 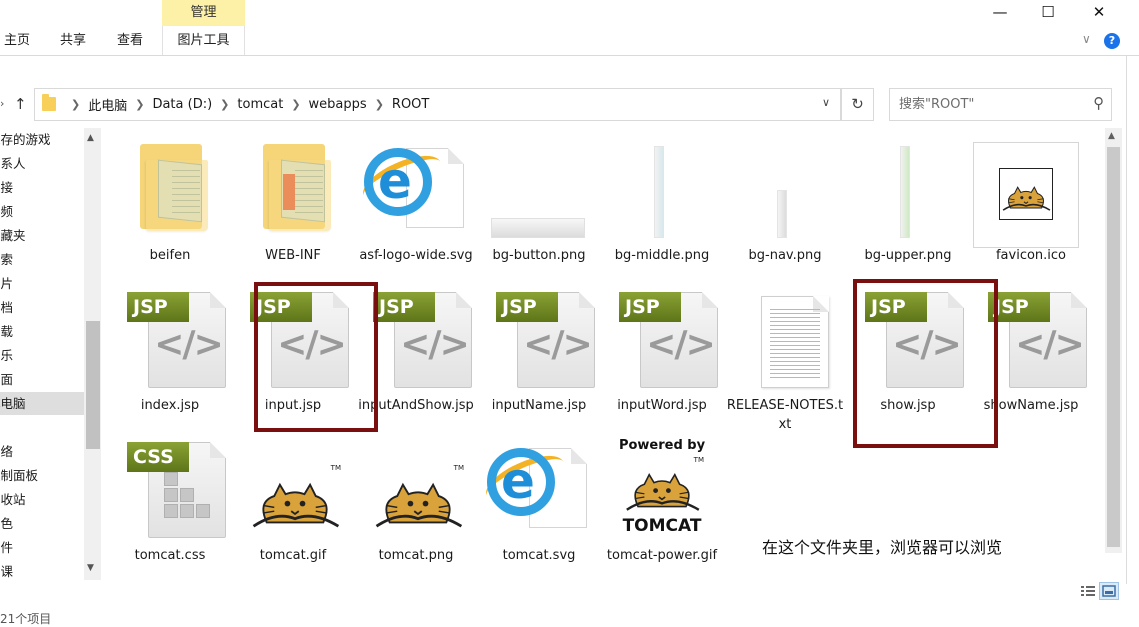 What do you see at coordinates (857, 104) in the screenshot?
I see `refresh-button: ↻` at bounding box center [857, 104].